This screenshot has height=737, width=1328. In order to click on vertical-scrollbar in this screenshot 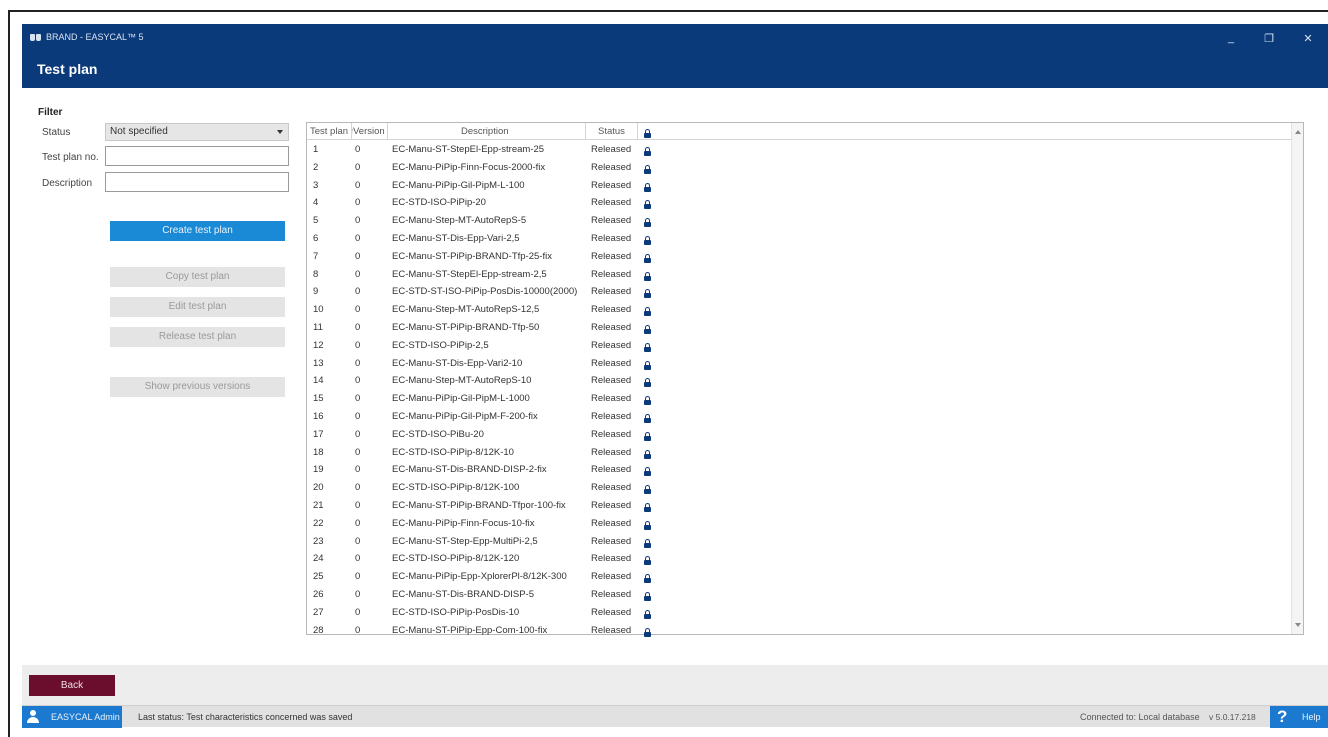, I will do `click(1297, 378)`.